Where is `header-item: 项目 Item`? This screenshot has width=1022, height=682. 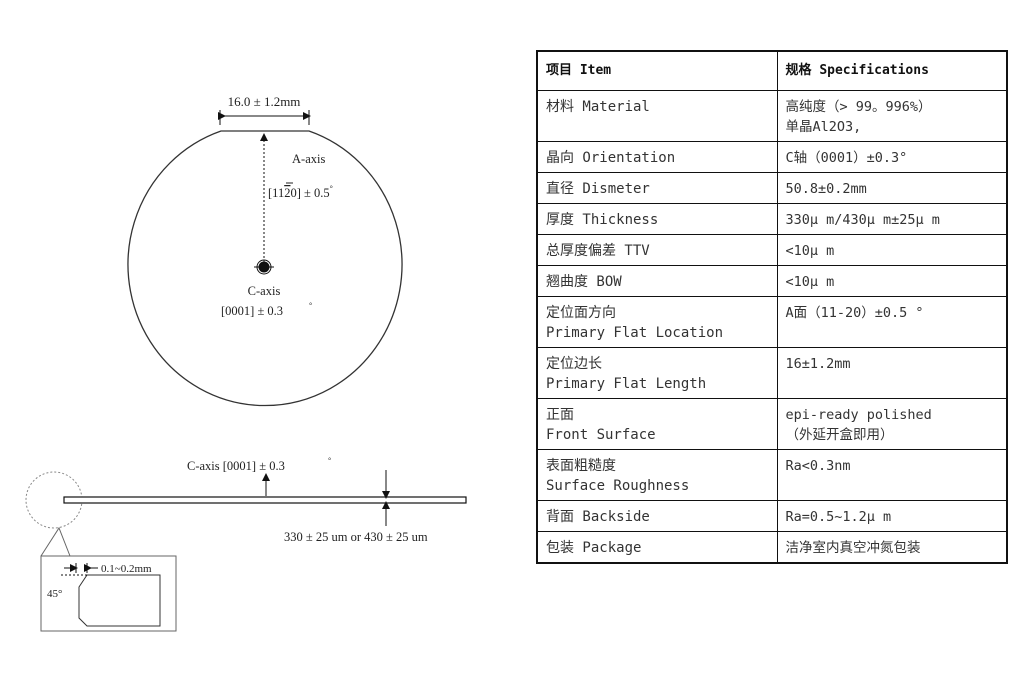 header-item: 项目 Item is located at coordinates (657, 70).